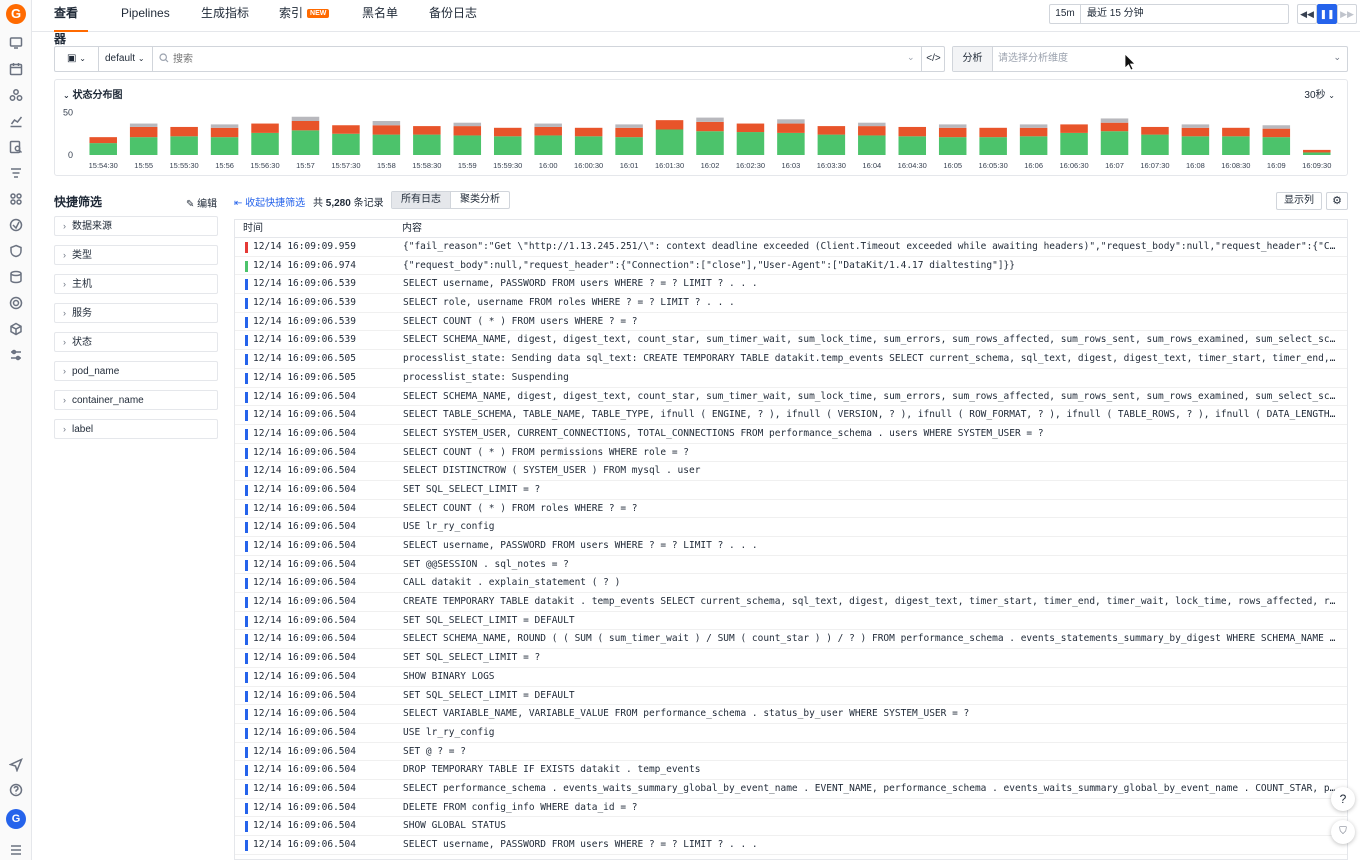  Describe the element at coordinates (1307, 14) in the screenshot. I see `rewind-button: ◀◀` at that location.